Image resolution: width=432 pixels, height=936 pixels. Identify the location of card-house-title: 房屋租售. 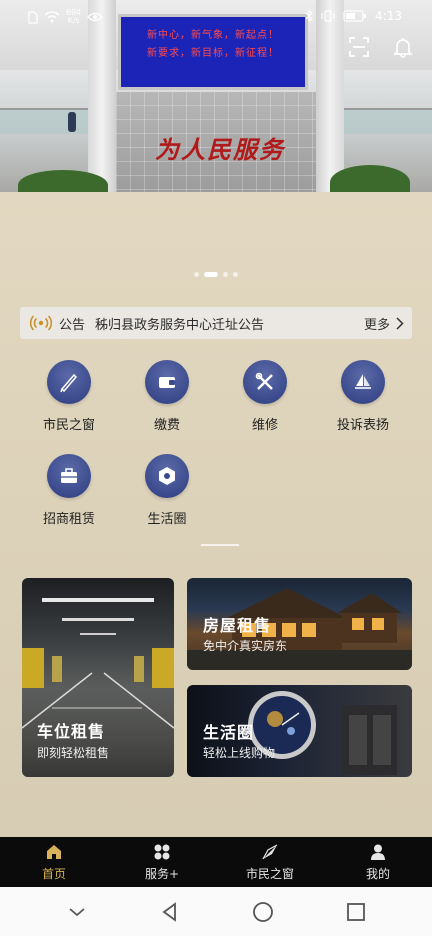
(237, 625).